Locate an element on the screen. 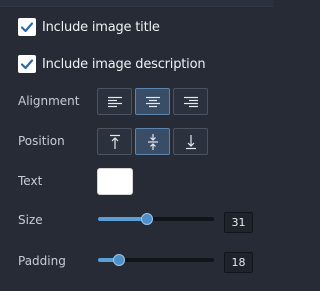 Image resolution: width=320 pixels, height=291 pixels. position-middle-button is located at coordinates (152, 141).